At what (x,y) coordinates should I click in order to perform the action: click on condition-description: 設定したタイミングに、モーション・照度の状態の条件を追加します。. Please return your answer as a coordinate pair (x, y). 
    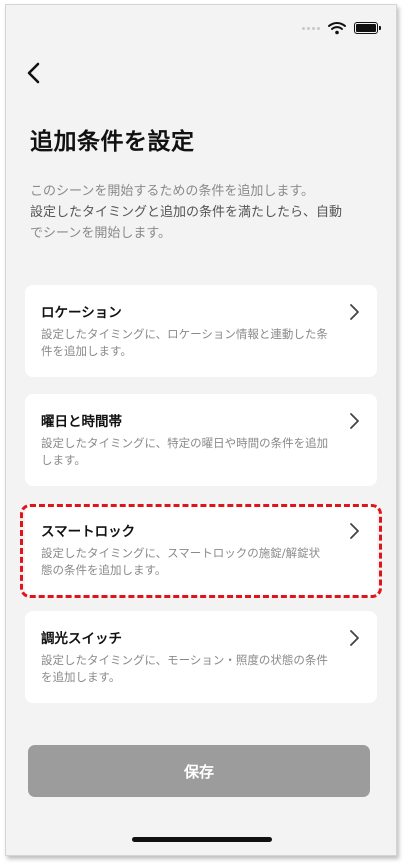
    Looking at the image, I should click on (184, 668).